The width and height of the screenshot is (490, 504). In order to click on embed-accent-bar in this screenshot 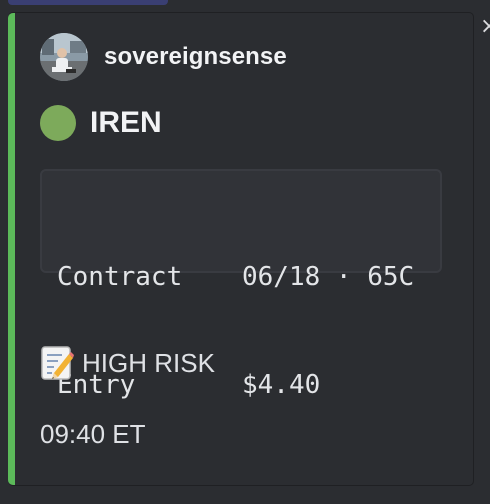, I will do `click(11, 249)`.